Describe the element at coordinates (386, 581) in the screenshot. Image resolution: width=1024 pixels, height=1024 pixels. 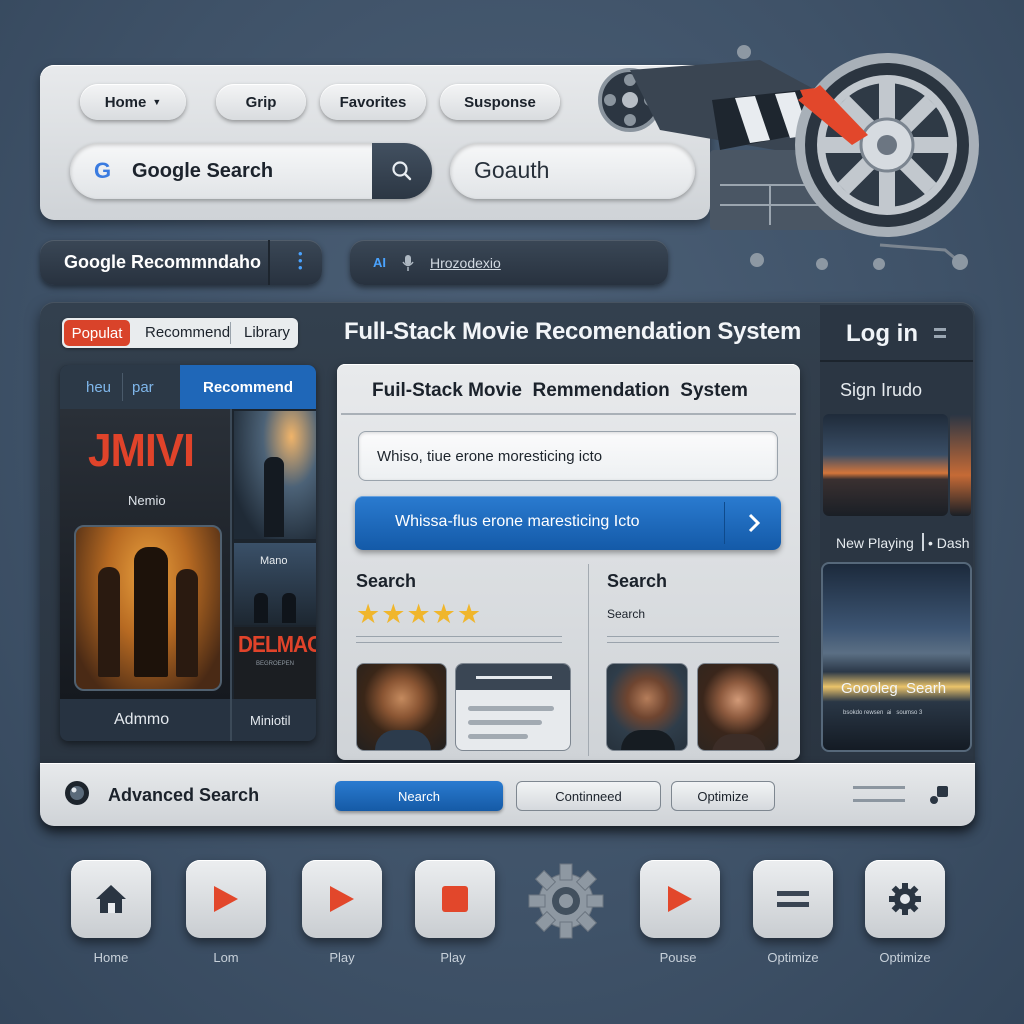
I see `search-heading-left: Search` at that location.